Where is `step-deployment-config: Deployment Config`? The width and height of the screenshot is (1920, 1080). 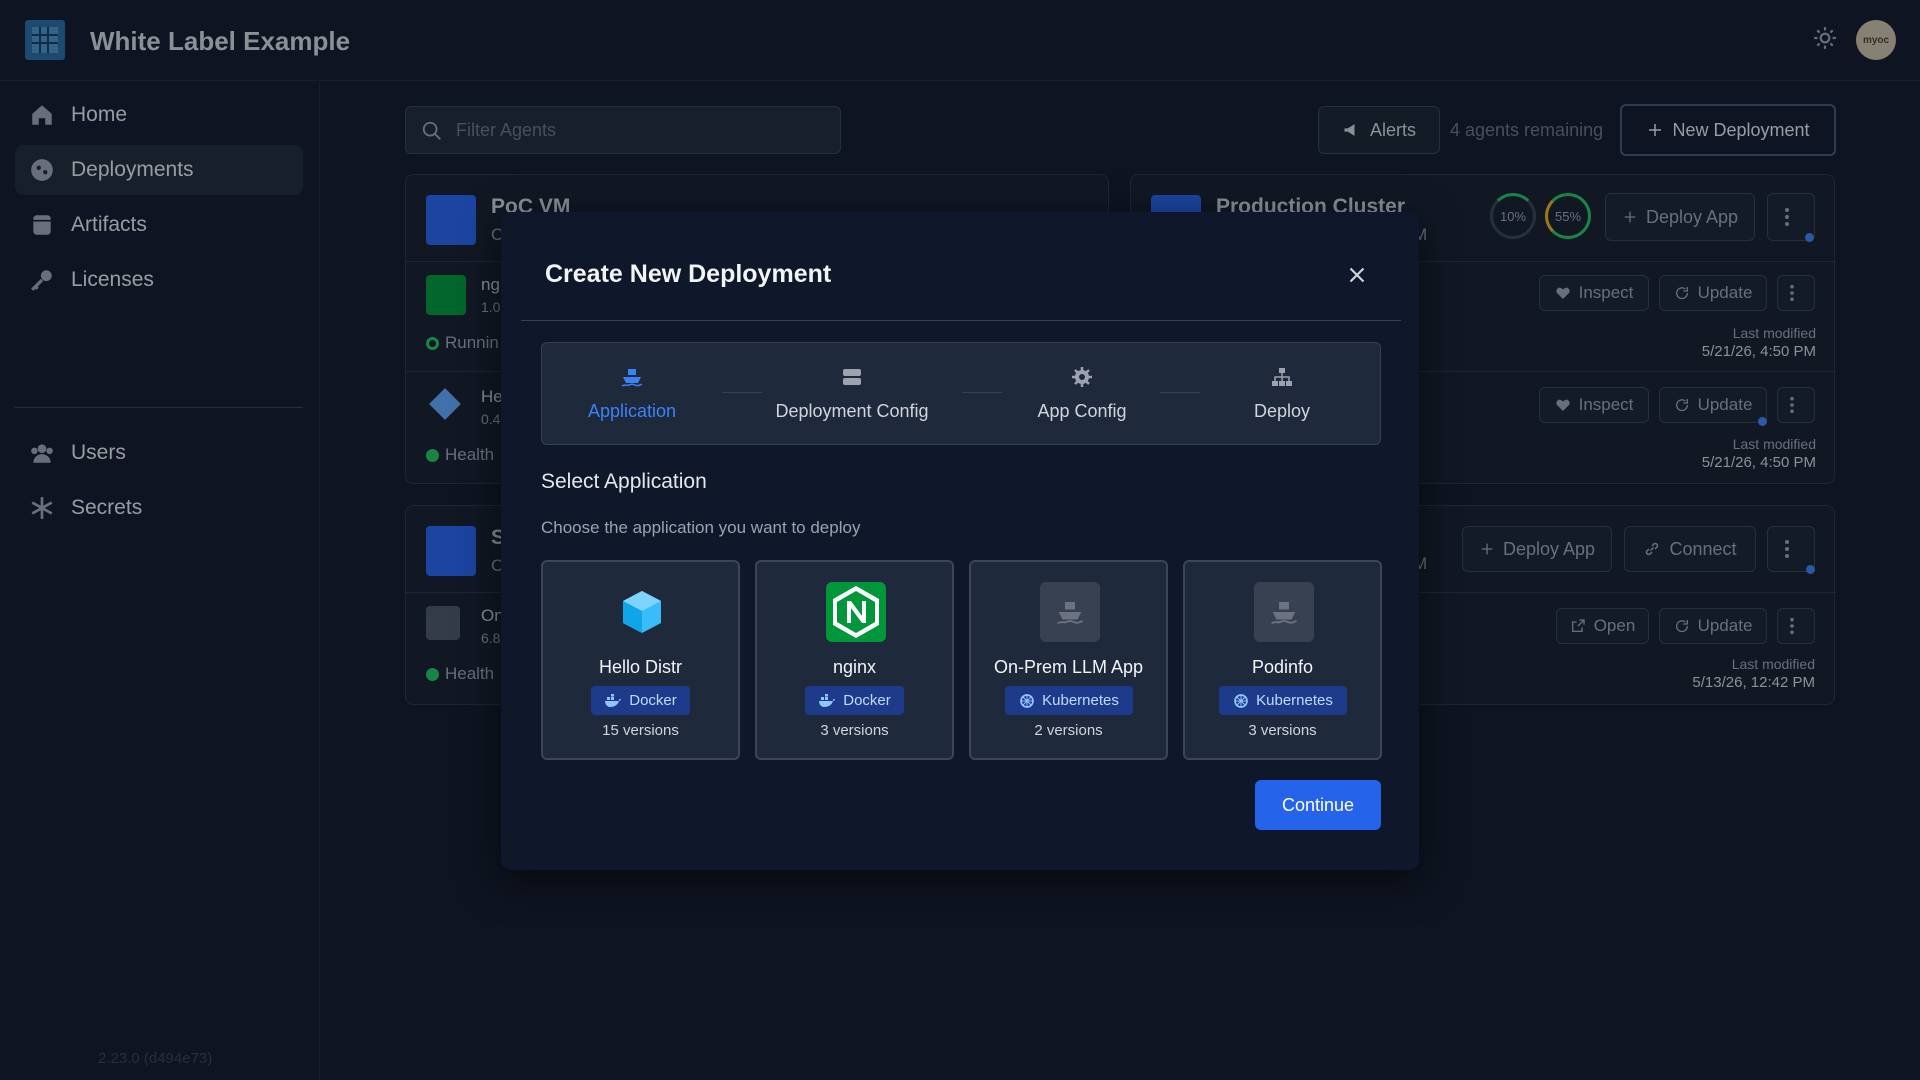 step-deployment-config: Deployment Config is located at coordinates (852, 393).